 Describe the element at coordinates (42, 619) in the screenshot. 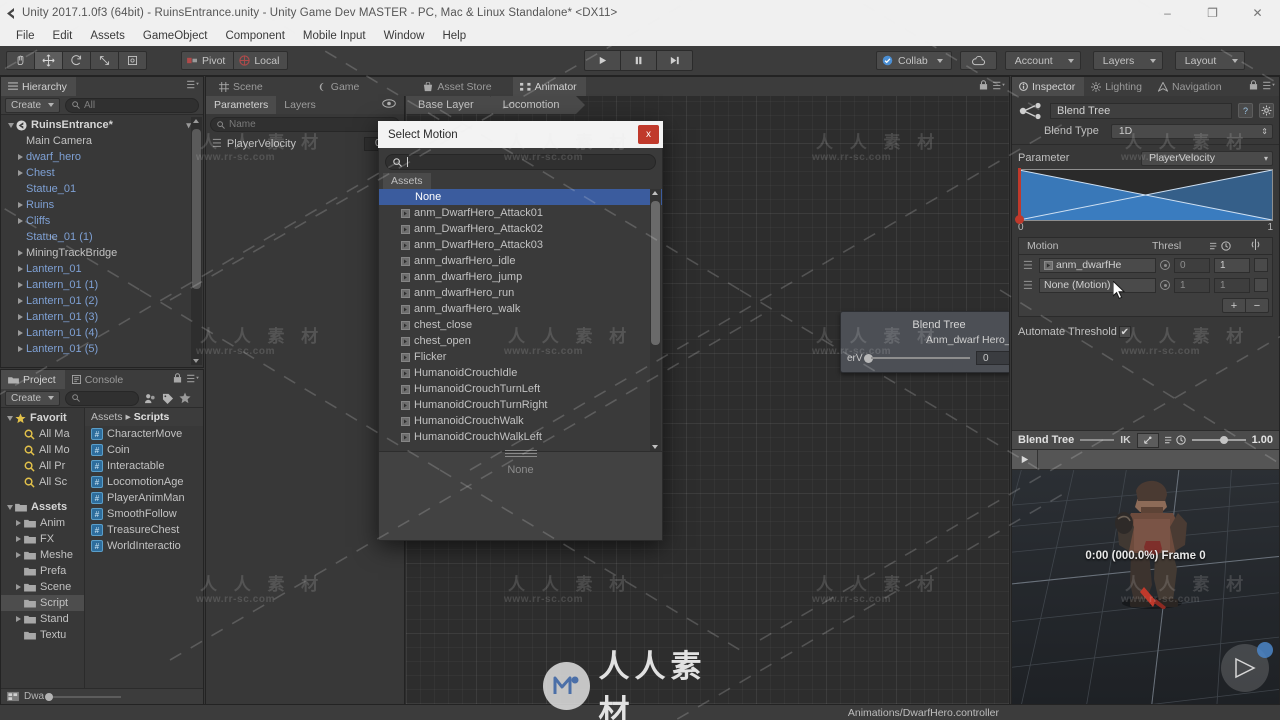

I see `project-tree-item: Stand` at that location.